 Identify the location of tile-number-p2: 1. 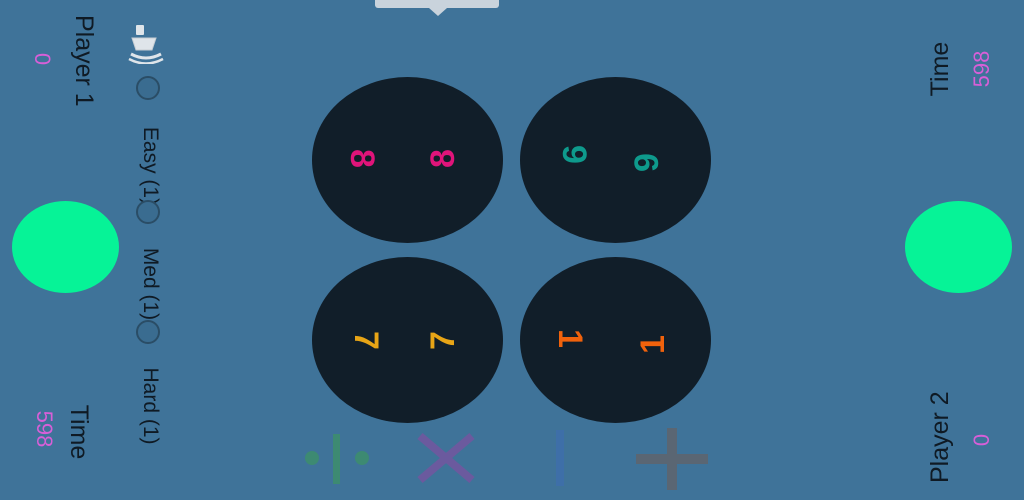
(652, 344).